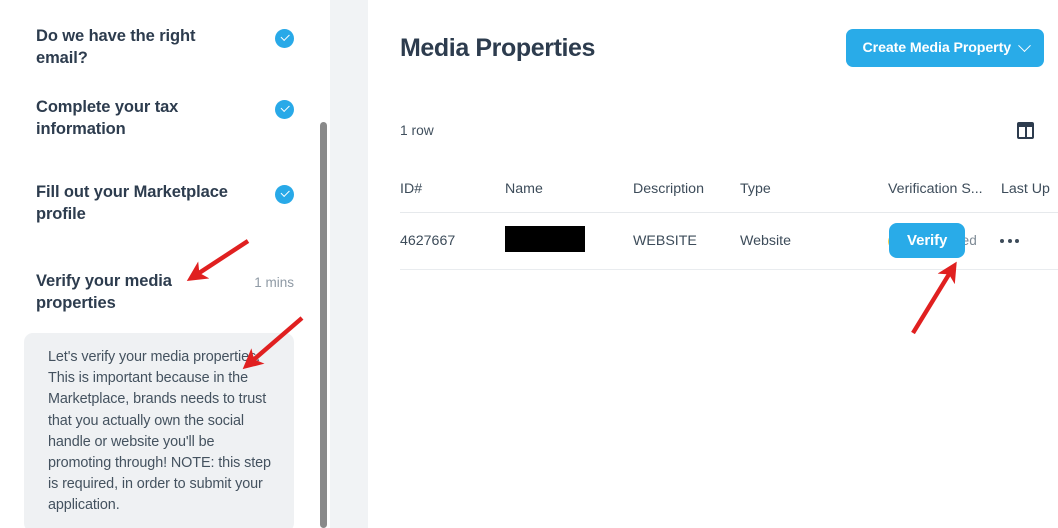 The height and width of the screenshot is (528, 1058). I want to click on checklist-item-verify-media: Verify your media properties 1 mins, so click(165, 293).